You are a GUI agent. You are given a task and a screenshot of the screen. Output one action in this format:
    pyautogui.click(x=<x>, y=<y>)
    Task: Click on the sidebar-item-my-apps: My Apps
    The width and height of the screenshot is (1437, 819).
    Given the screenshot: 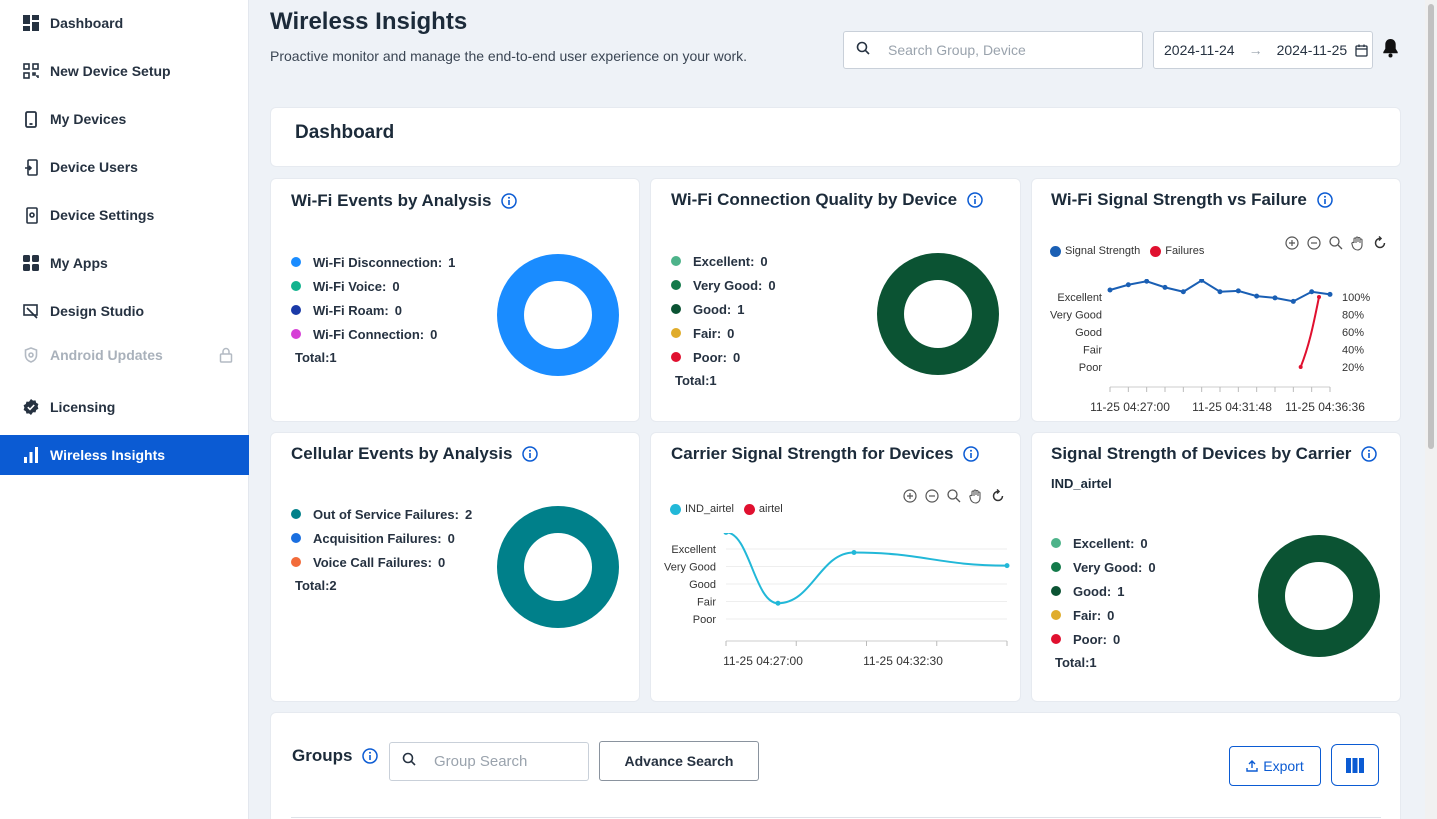 What is the action you would take?
    pyautogui.click(x=124, y=263)
    